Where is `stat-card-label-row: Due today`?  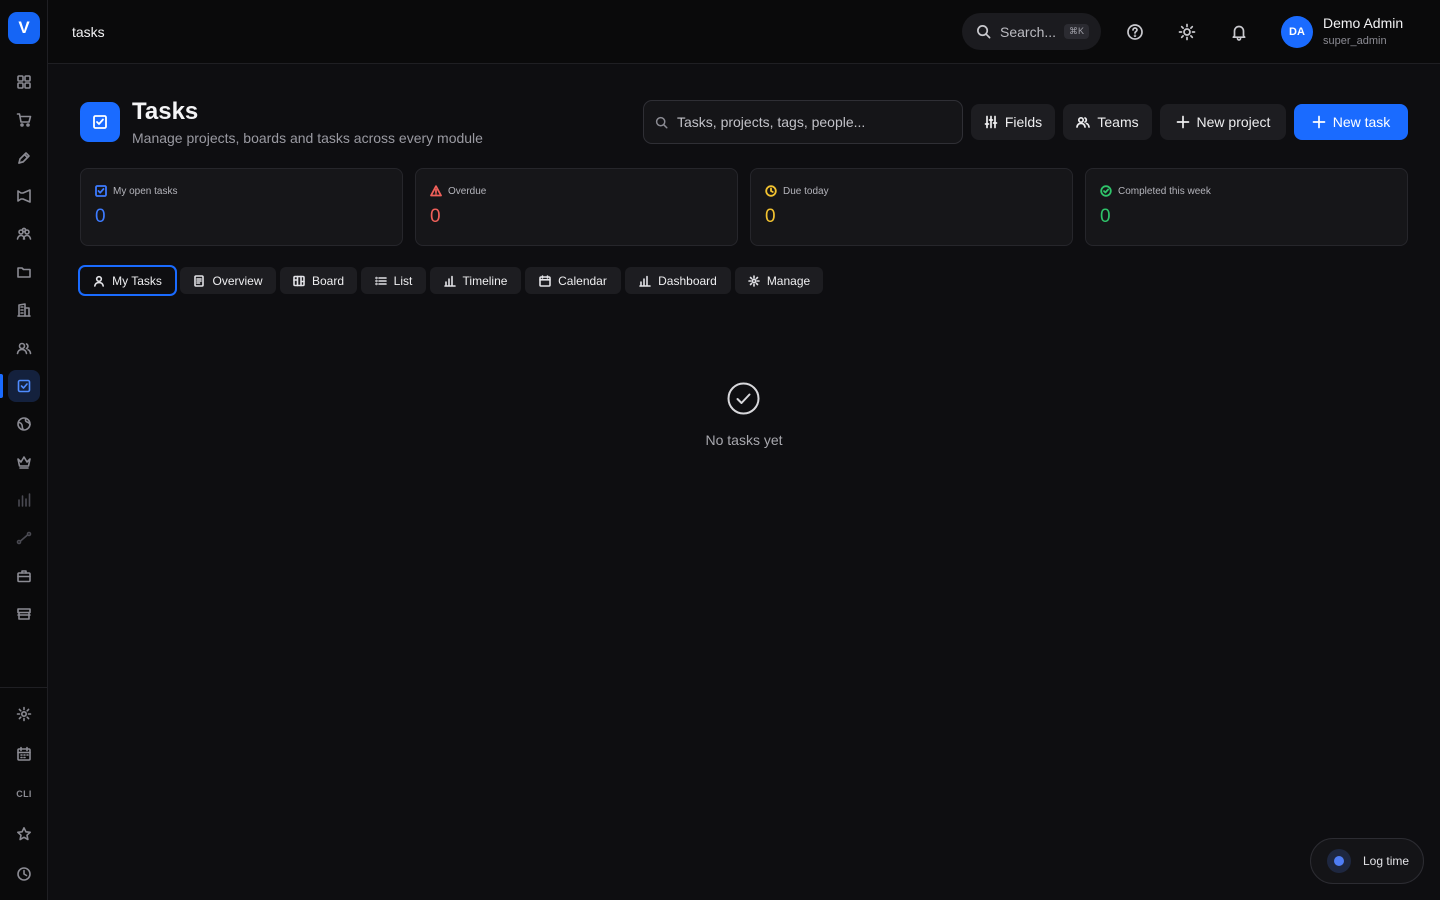
stat-card-label-row: Due today is located at coordinates (797, 191).